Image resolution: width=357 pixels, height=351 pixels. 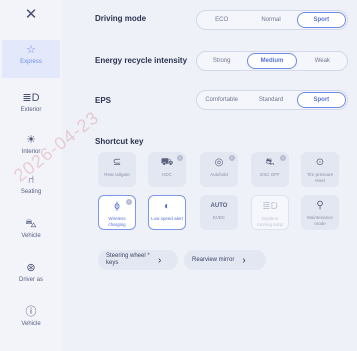 What do you see at coordinates (219, 174) in the screenshot?
I see `tile-label: Autohold` at bounding box center [219, 174].